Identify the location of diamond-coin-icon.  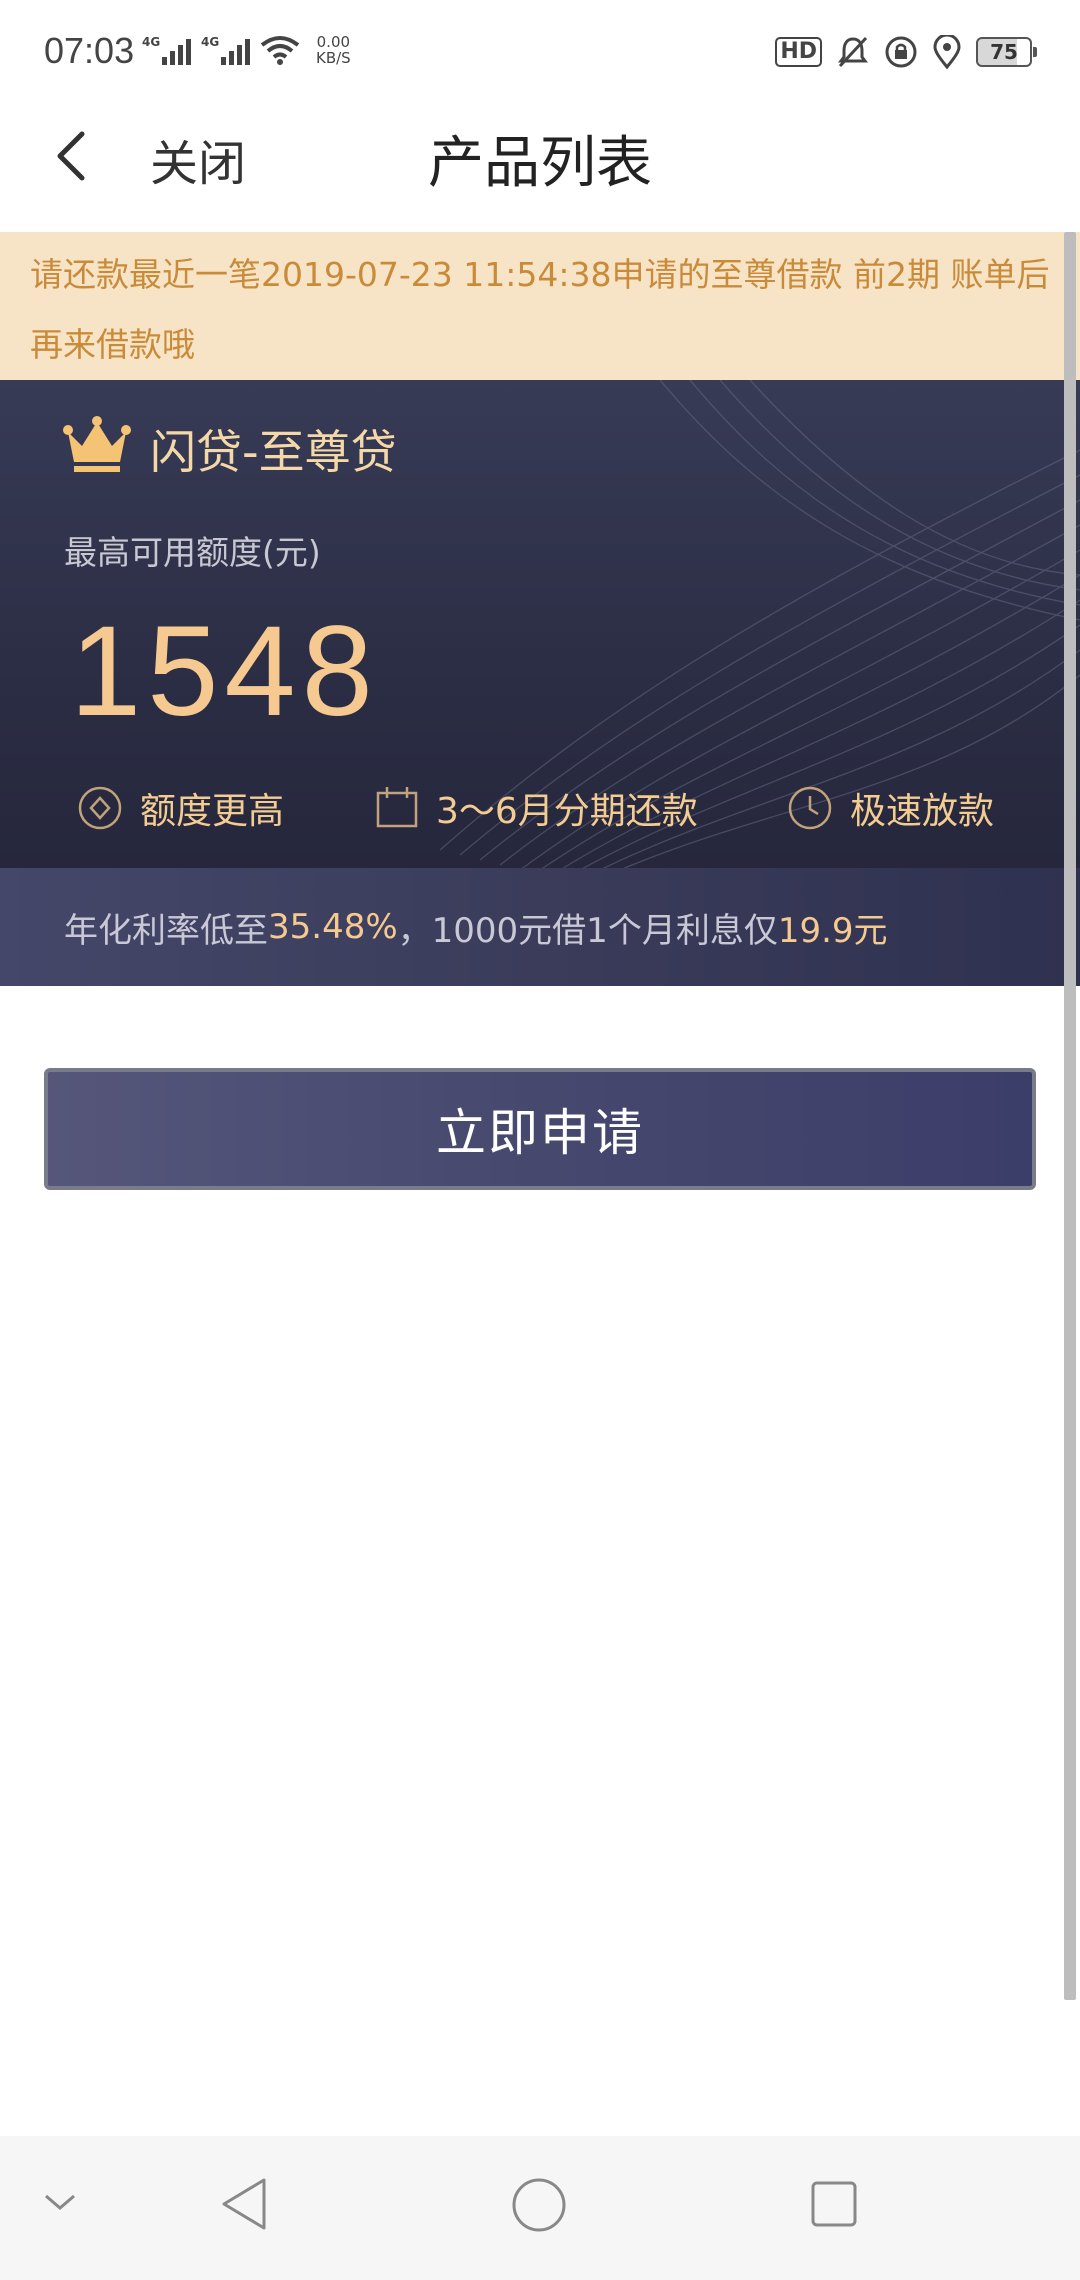
(100, 808).